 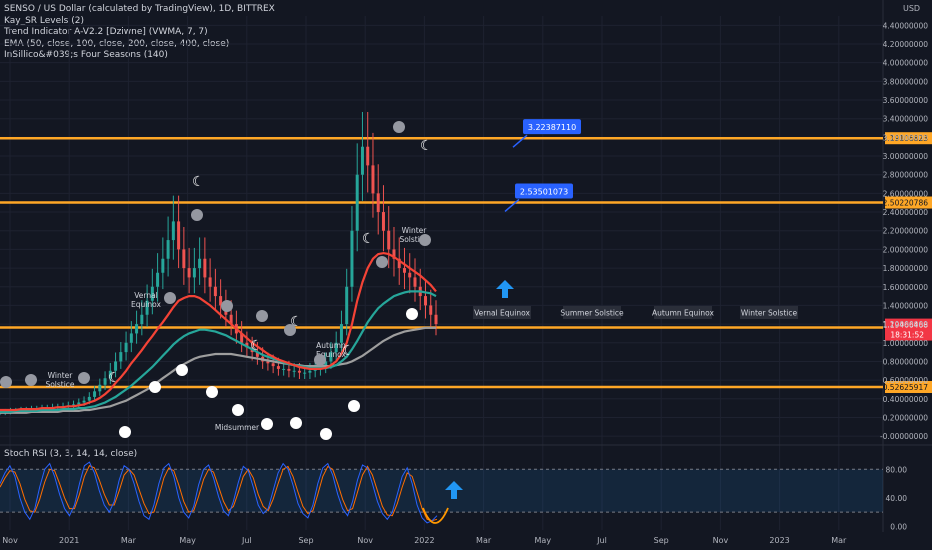 What do you see at coordinates (592, 313) in the screenshot?
I see `season-label: Summer Solstice` at bounding box center [592, 313].